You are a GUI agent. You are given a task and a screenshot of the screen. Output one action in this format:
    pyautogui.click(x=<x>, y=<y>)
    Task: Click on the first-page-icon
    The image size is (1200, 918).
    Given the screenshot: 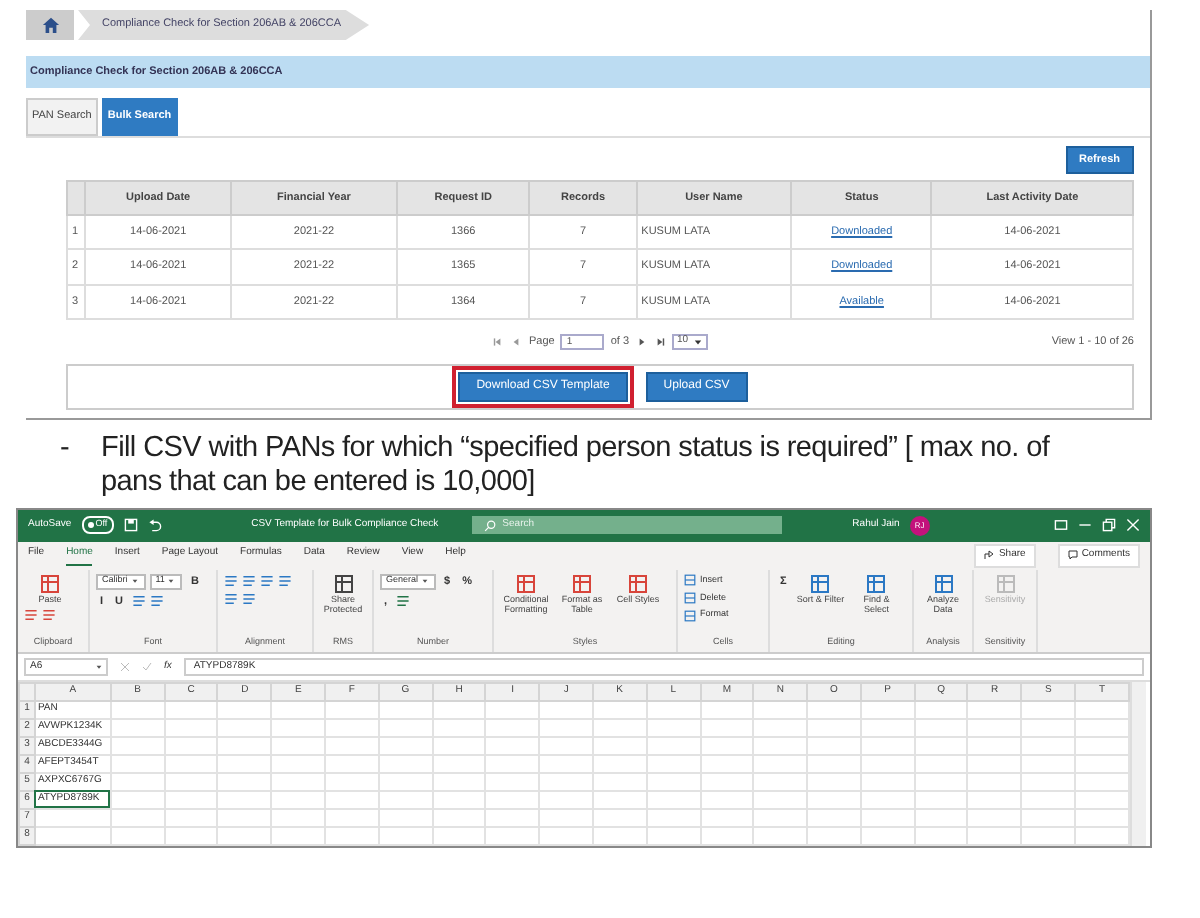 What is the action you would take?
    pyautogui.click(x=498, y=341)
    